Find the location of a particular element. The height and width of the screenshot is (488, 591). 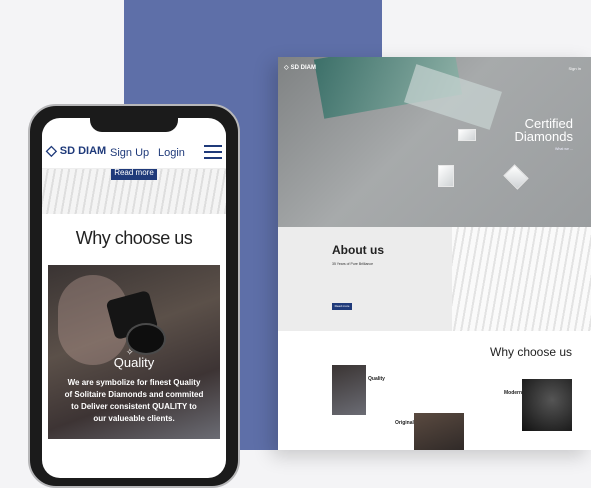

mobile-read-more-button: Read more is located at coordinates (134, 174).